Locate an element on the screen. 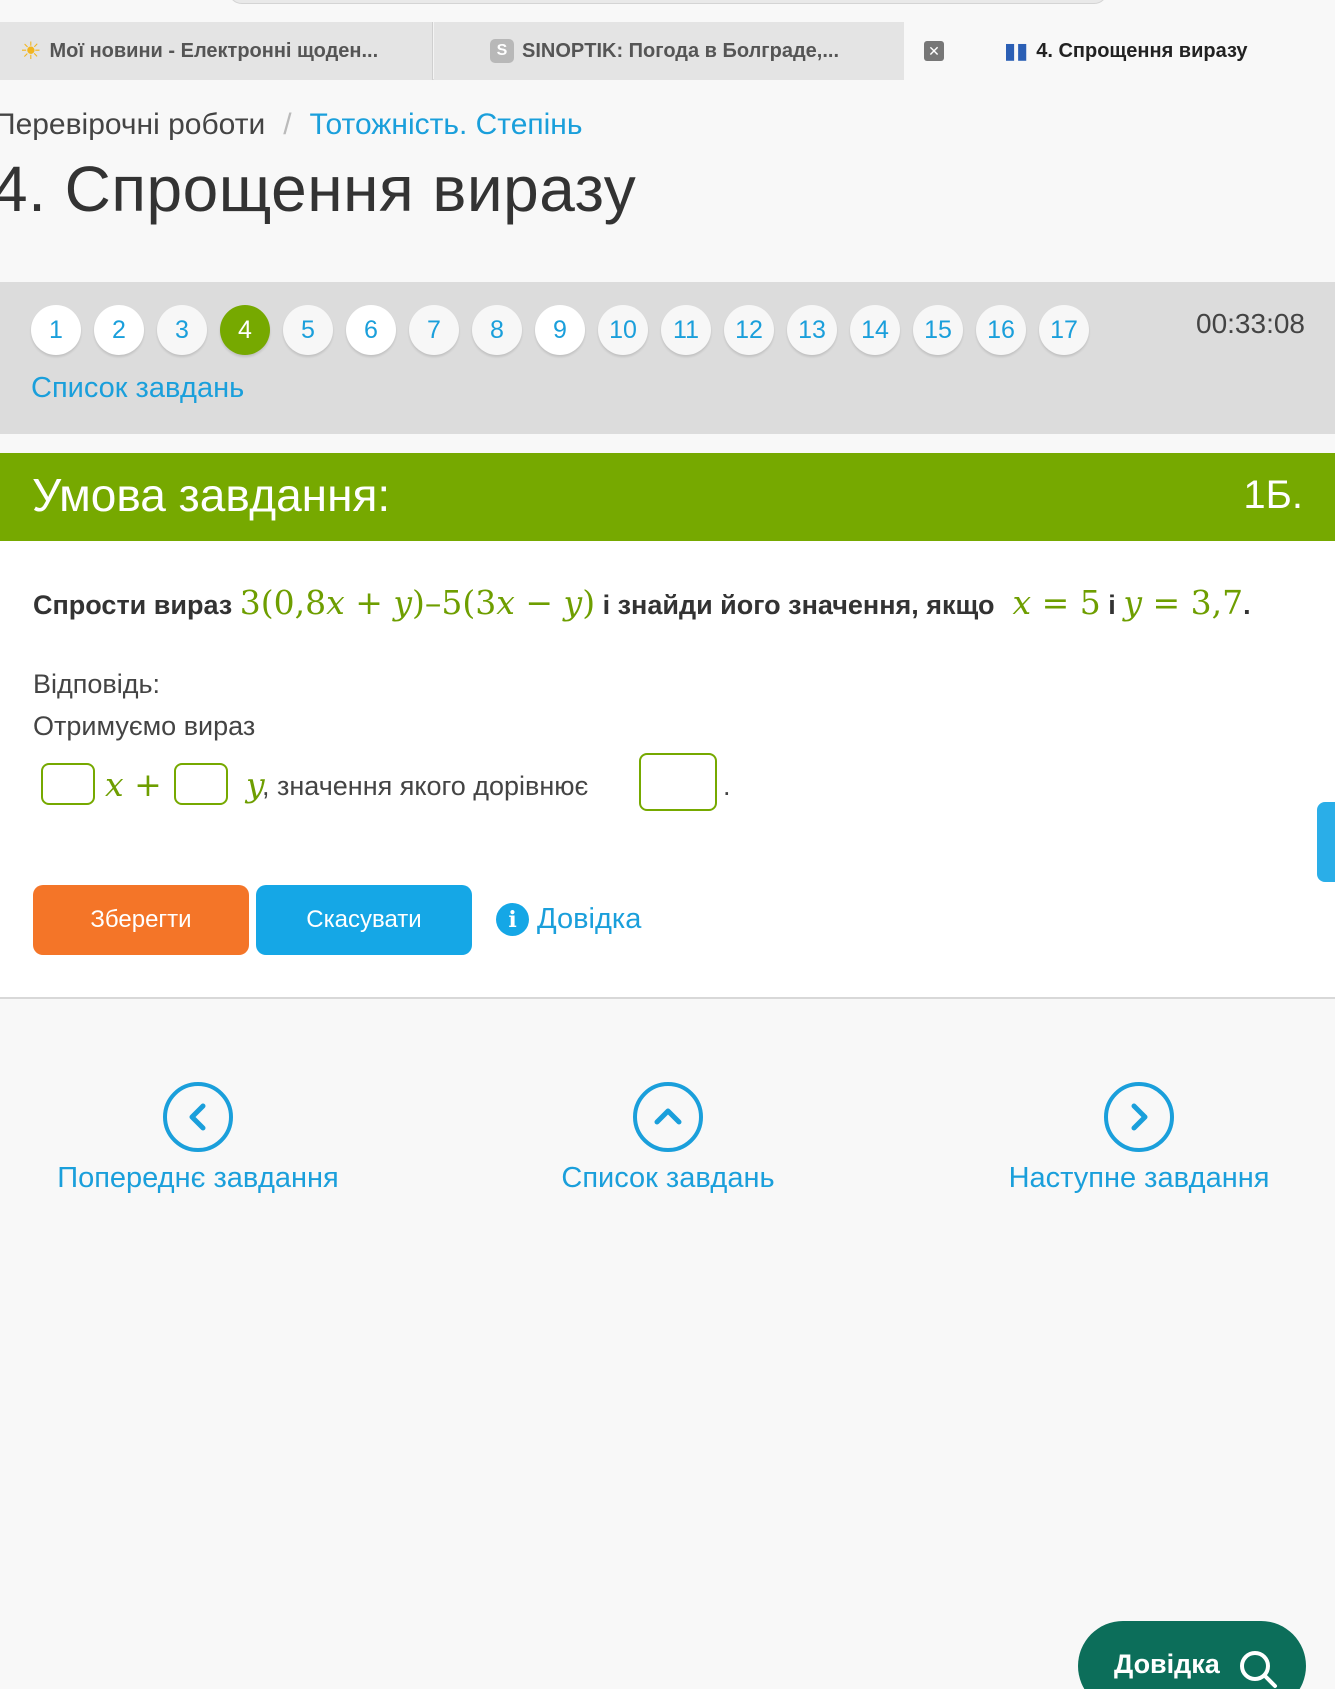 The height and width of the screenshot is (1689, 1335). condition-y: y = 3,7 is located at coordinates (1183, 602).